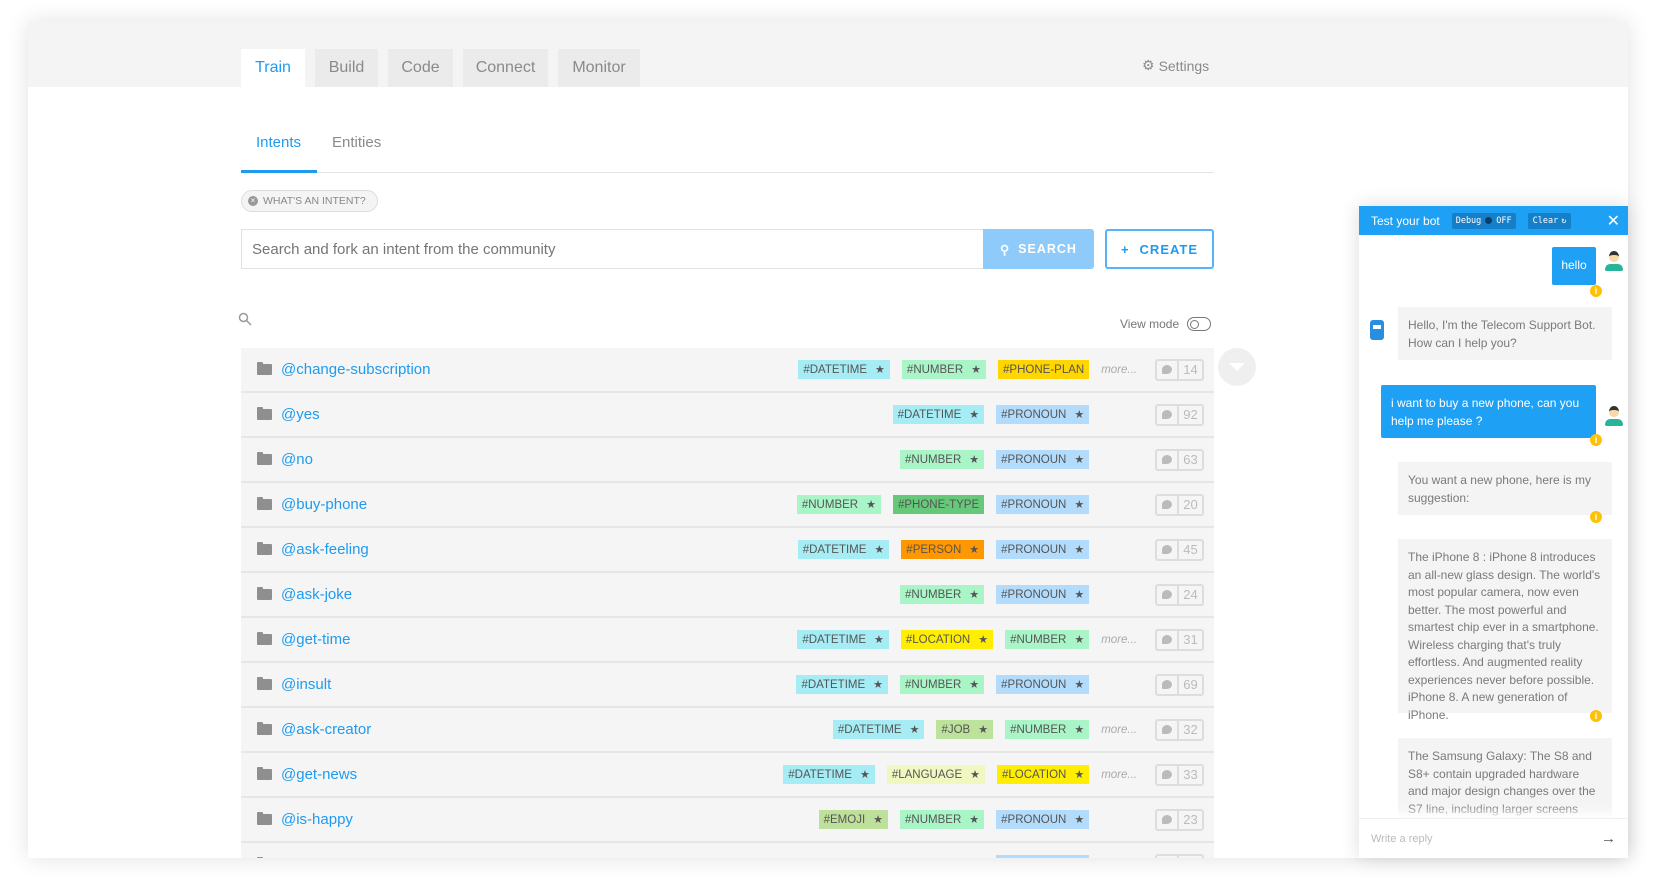  I want to click on search-button: ⚲ SEARCH, so click(1038, 249).